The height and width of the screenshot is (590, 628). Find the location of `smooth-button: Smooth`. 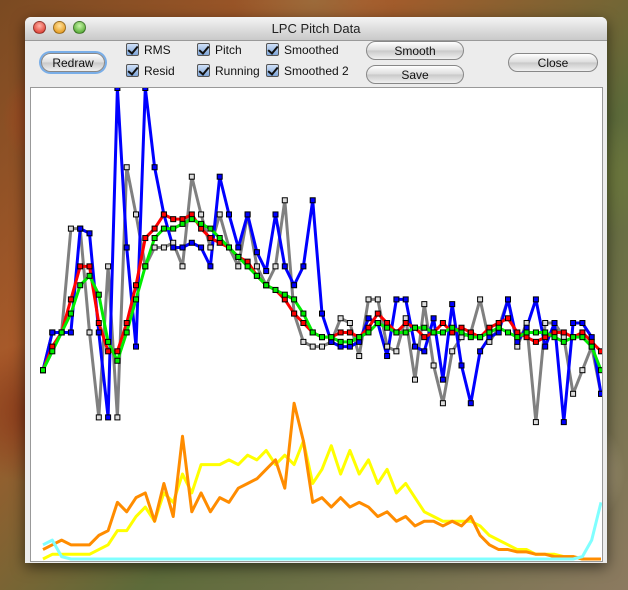

smooth-button: Smooth is located at coordinates (415, 50).